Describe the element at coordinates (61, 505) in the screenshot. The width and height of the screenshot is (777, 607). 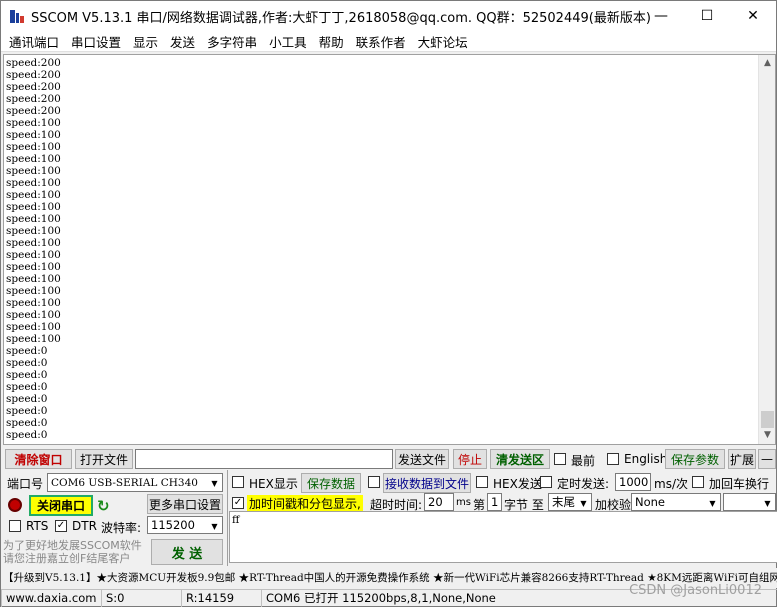
I see `close-port-button: 关闭串口` at that location.